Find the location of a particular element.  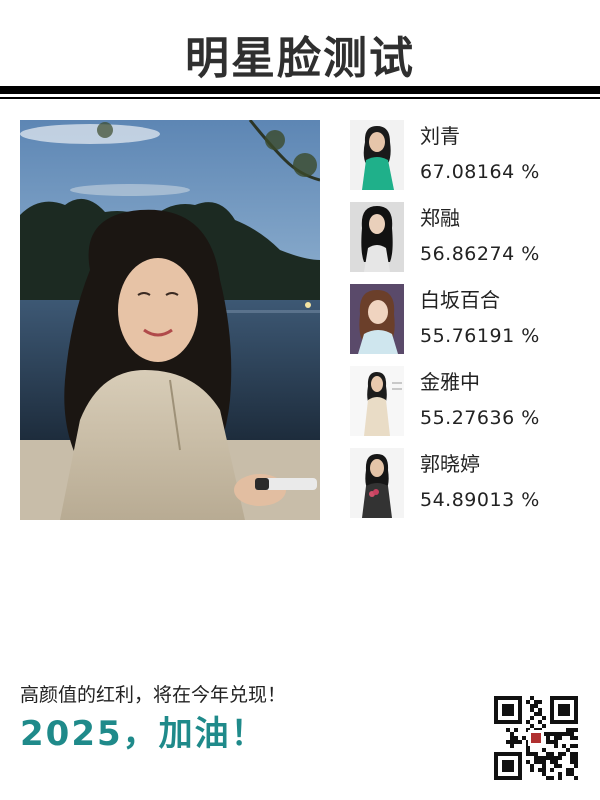

match-result-item: 郑融 56.86274 % is located at coordinates (470, 243).